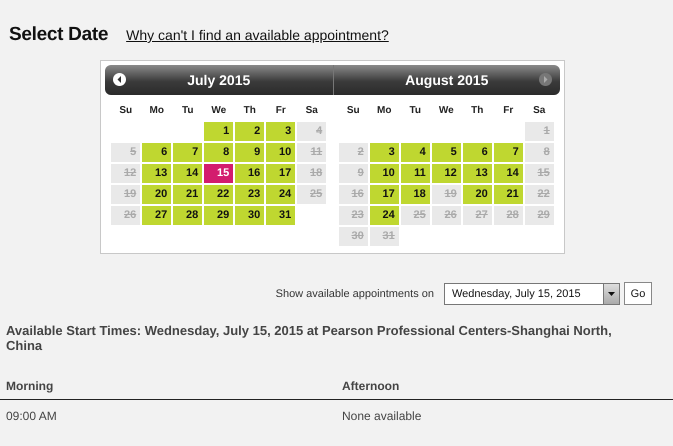  I want to click on page-title: Select Date, so click(58, 35).